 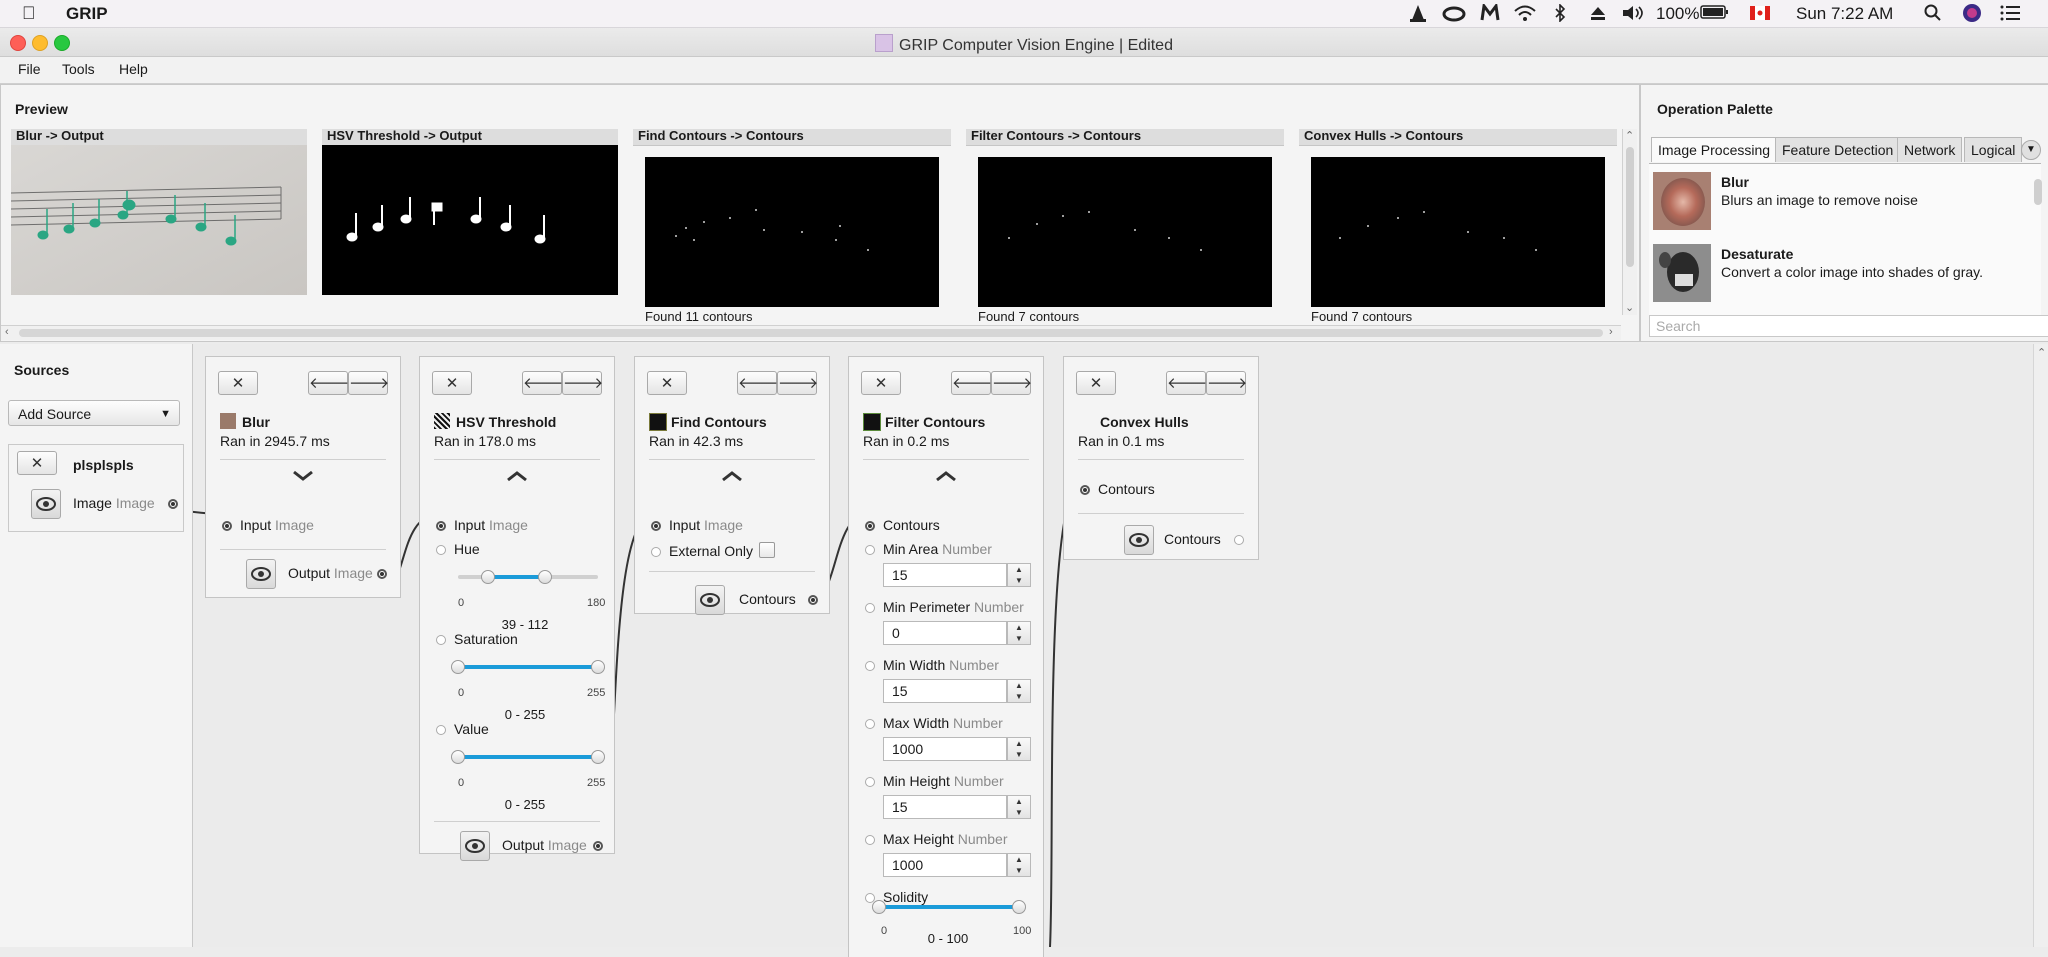 I want to click on external-only-checkbox, so click(x=767, y=550).